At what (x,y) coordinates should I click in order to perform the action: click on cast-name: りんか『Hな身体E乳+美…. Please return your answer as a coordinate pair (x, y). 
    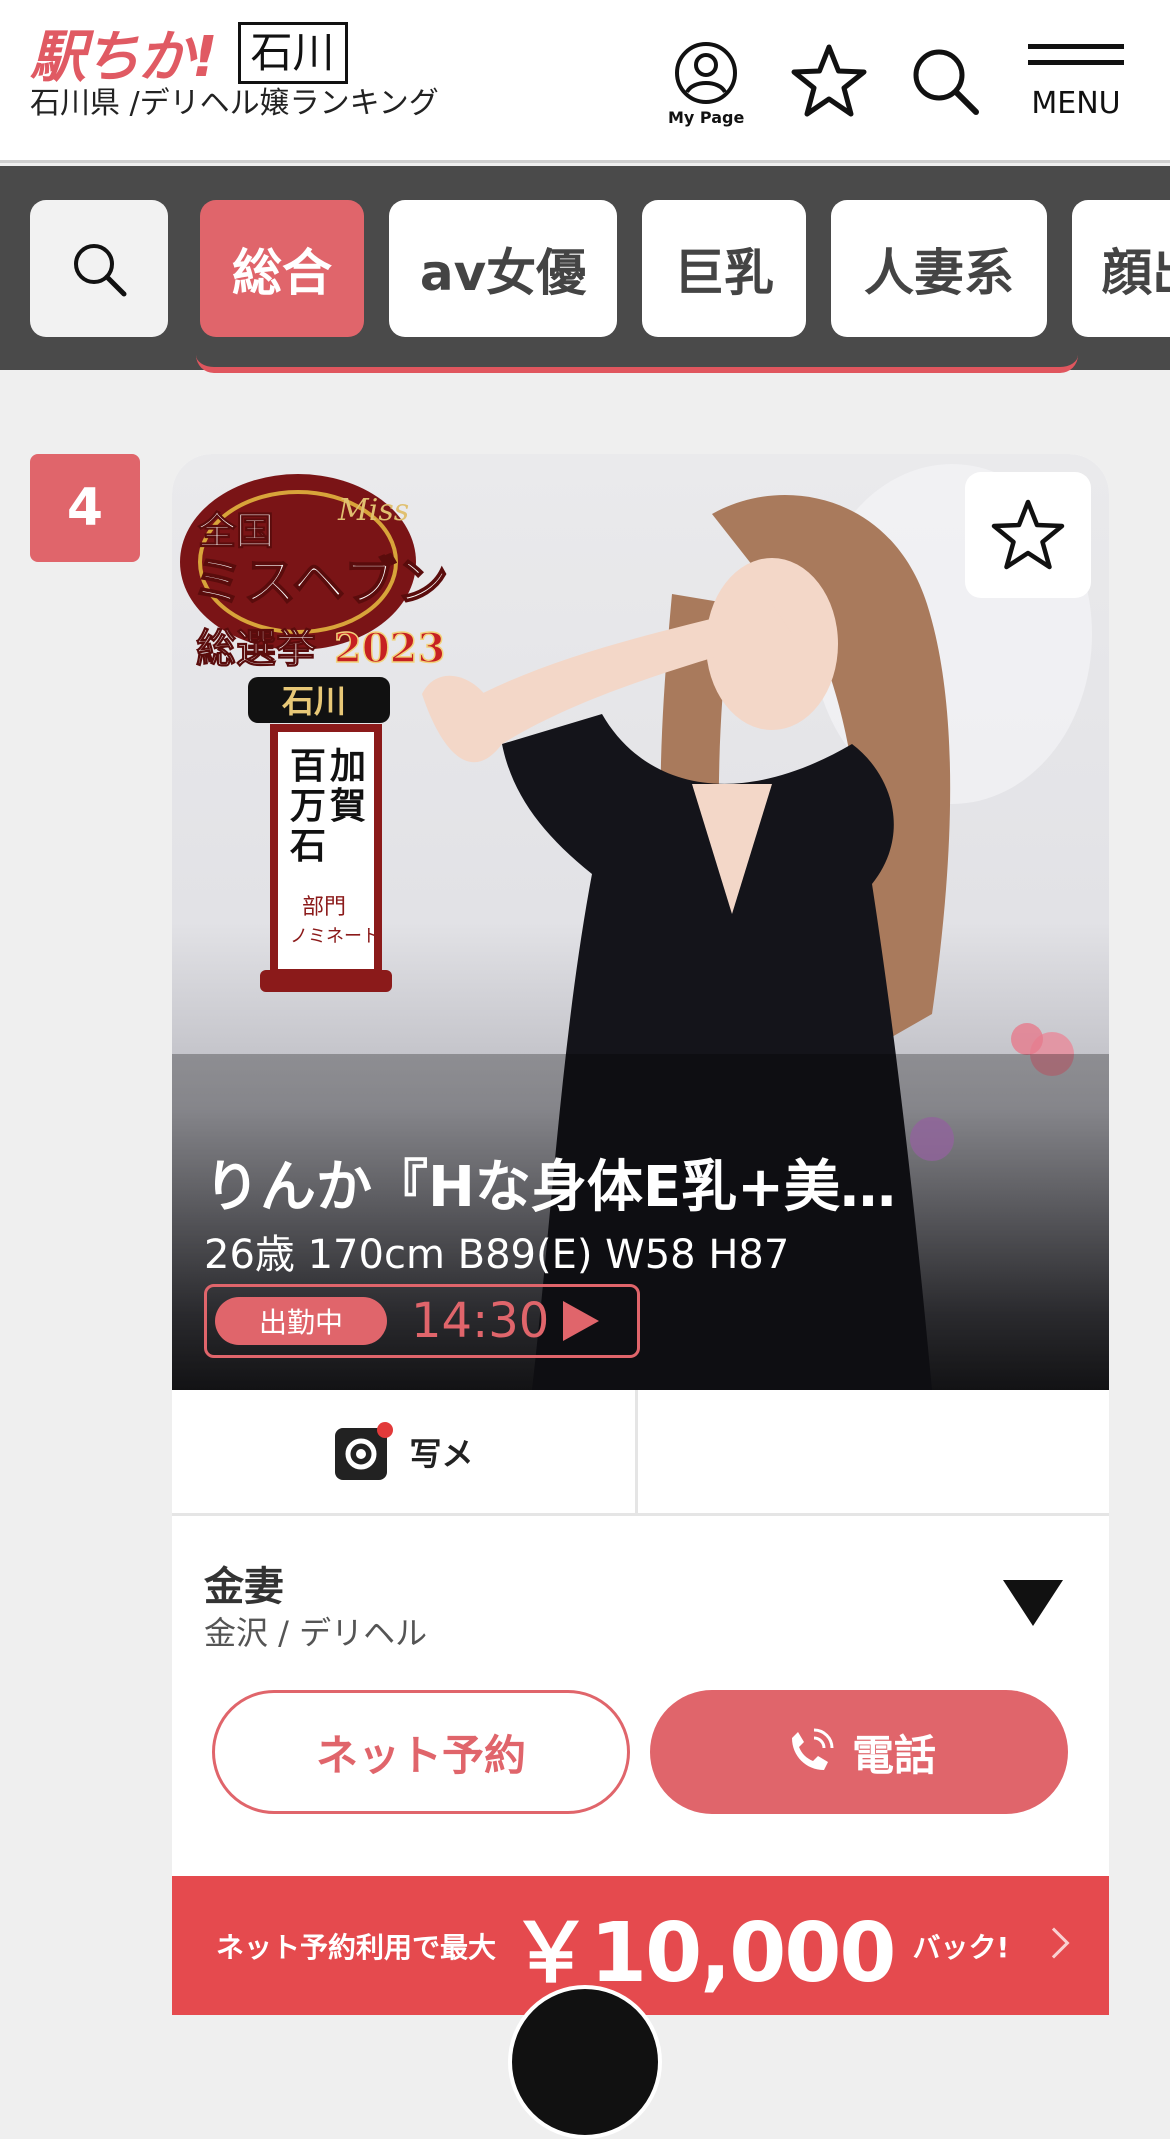
    Looking at the image, I should click on (550, 1182).